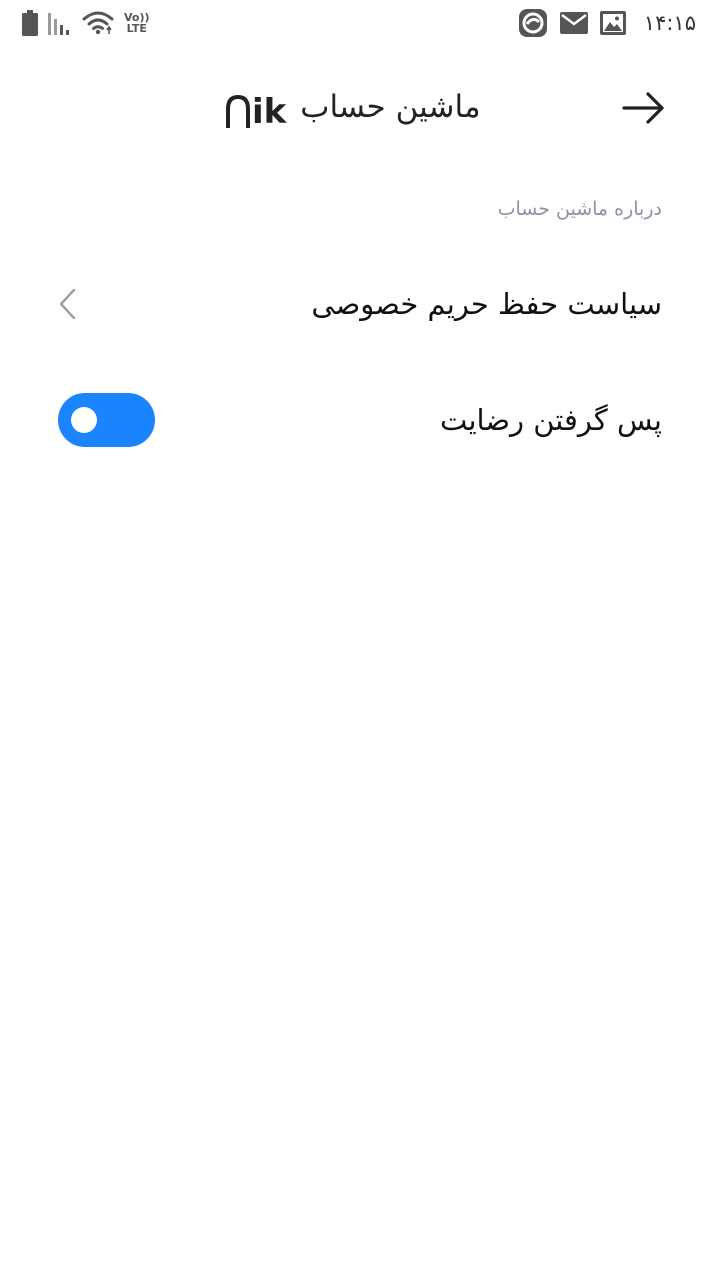 The width and height of the screenshot is (720, 1280). I want to click on arrow-right-icon, so click(643, 108).